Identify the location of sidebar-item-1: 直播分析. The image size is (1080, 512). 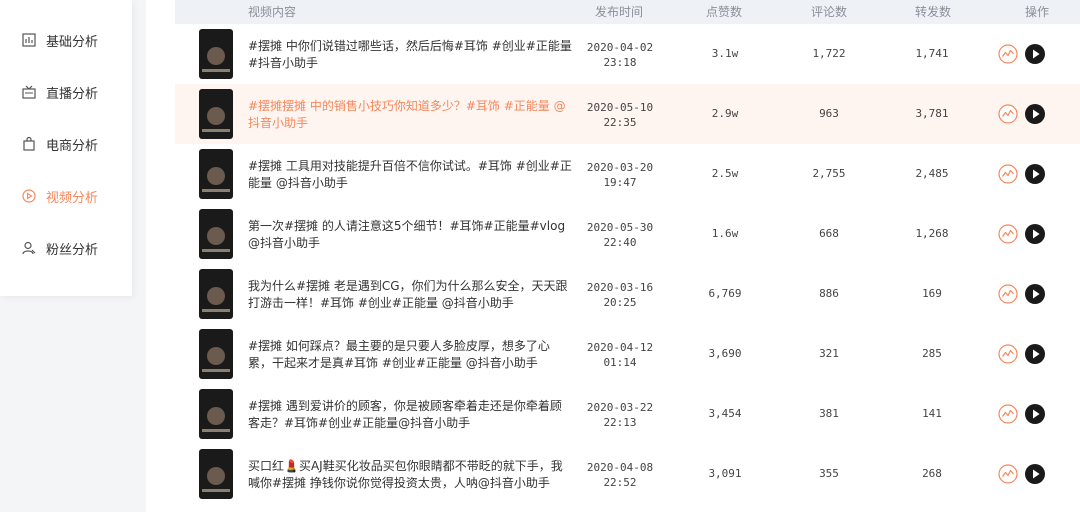
(66, 92).